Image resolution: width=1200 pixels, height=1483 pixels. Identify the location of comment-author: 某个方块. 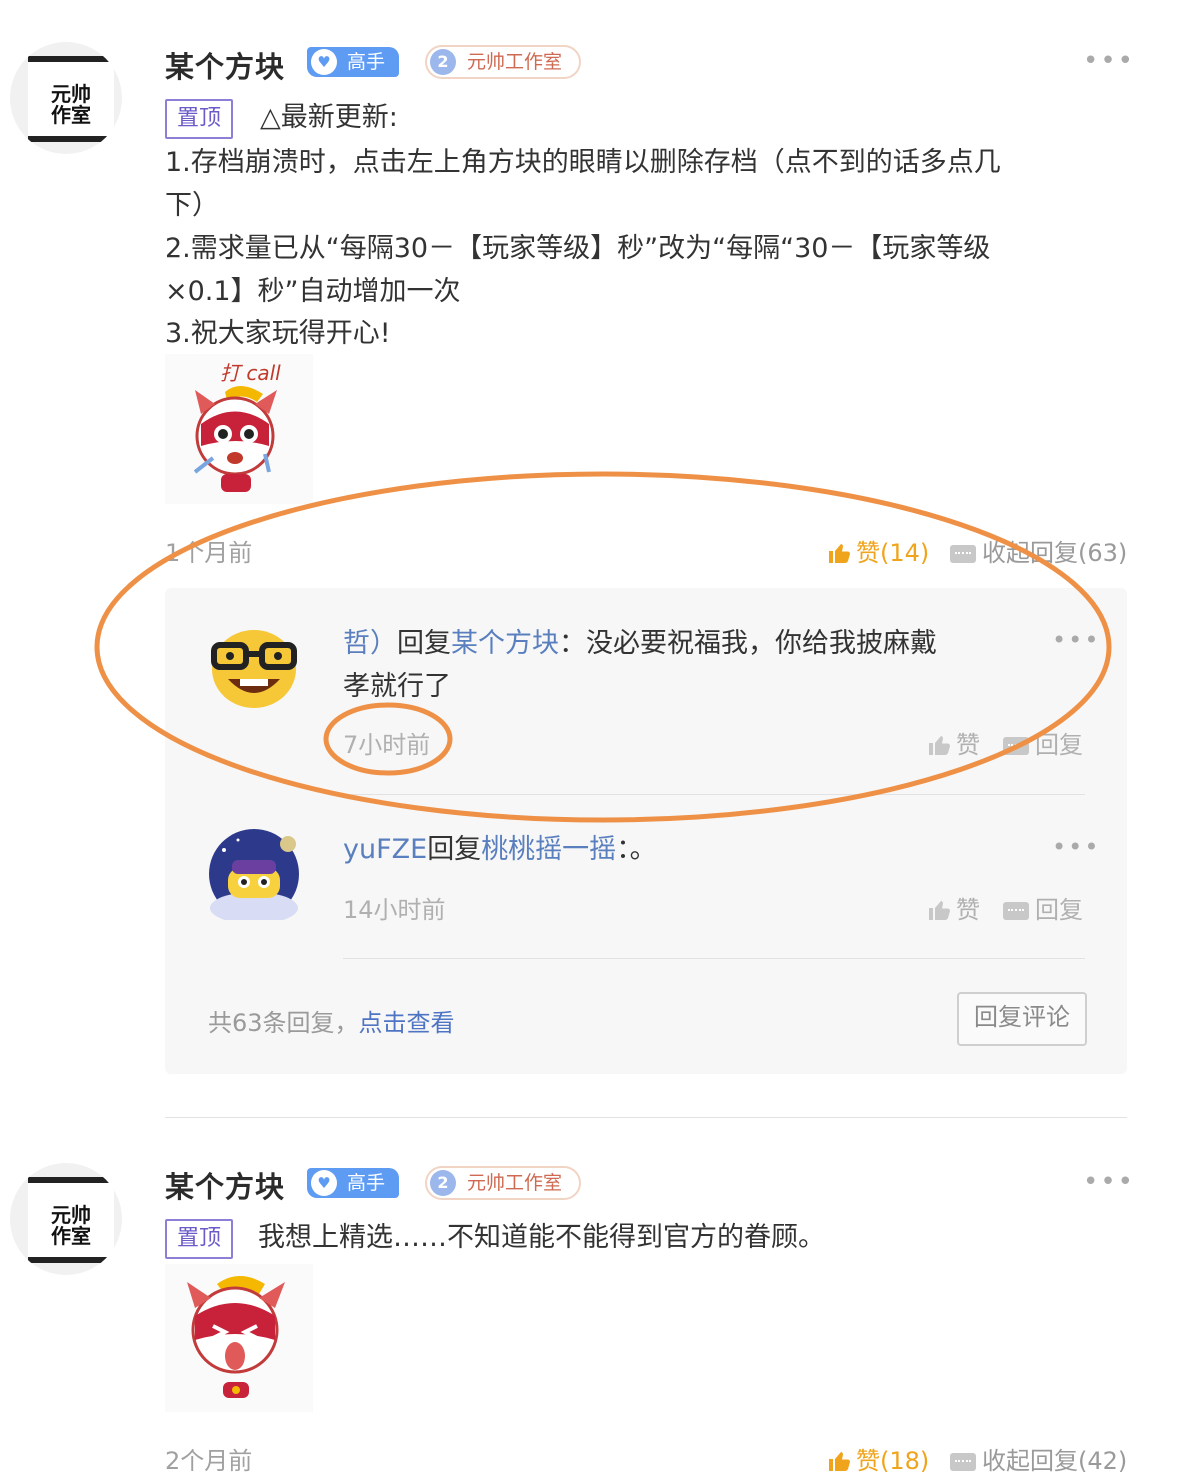
(225, 1185).